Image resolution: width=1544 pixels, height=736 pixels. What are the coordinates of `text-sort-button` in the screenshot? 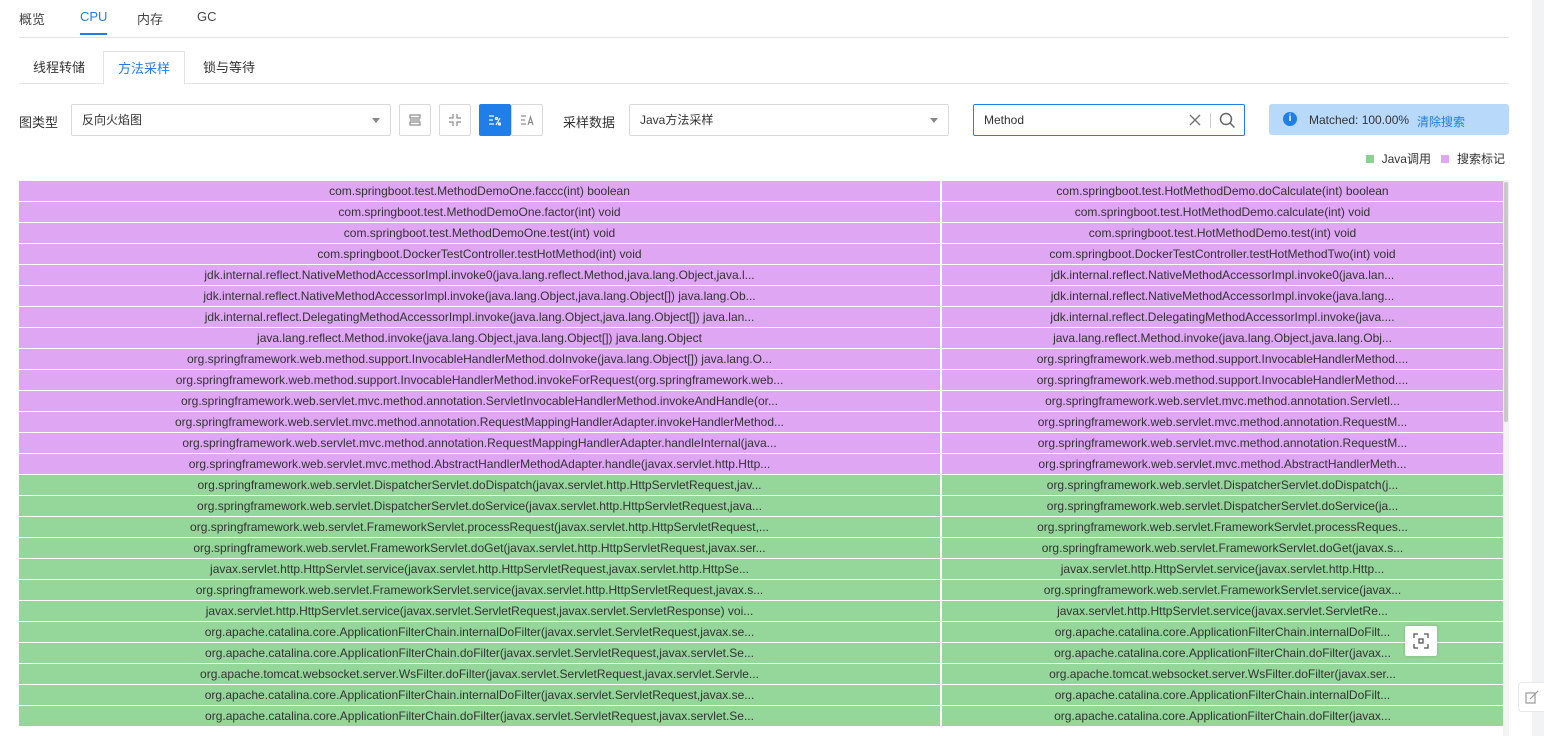 It's located at (527, 120).